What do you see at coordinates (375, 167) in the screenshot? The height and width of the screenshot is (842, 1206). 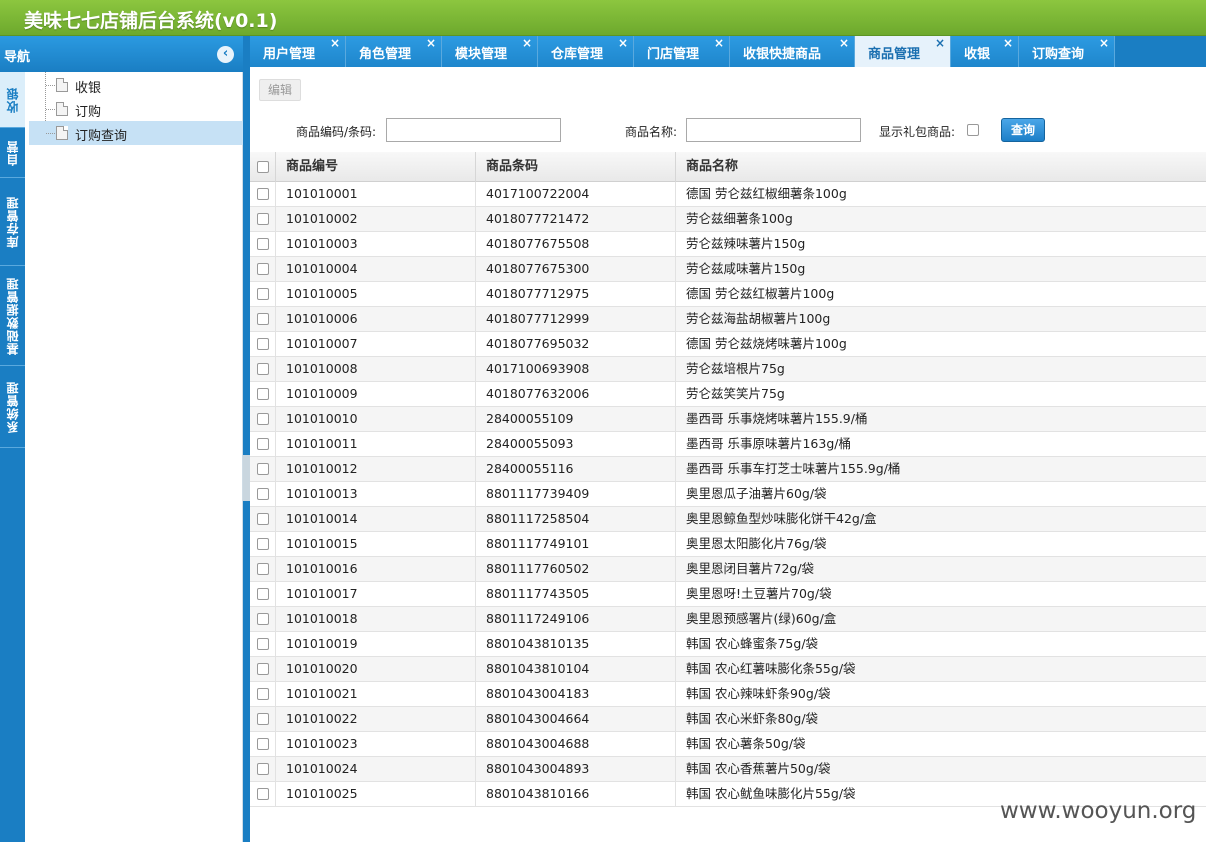 I see `column-header-code: 商品编号` at bounding box center [375, 167].